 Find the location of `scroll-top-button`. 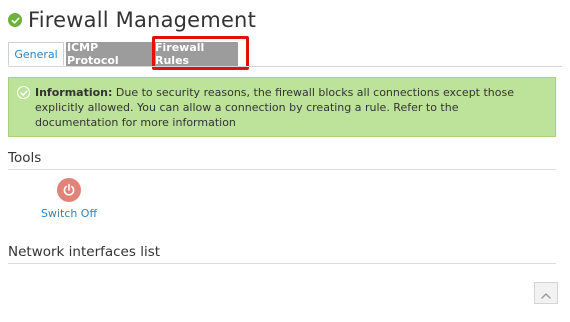

scroll-top-button is located at coordinates (546, 293).